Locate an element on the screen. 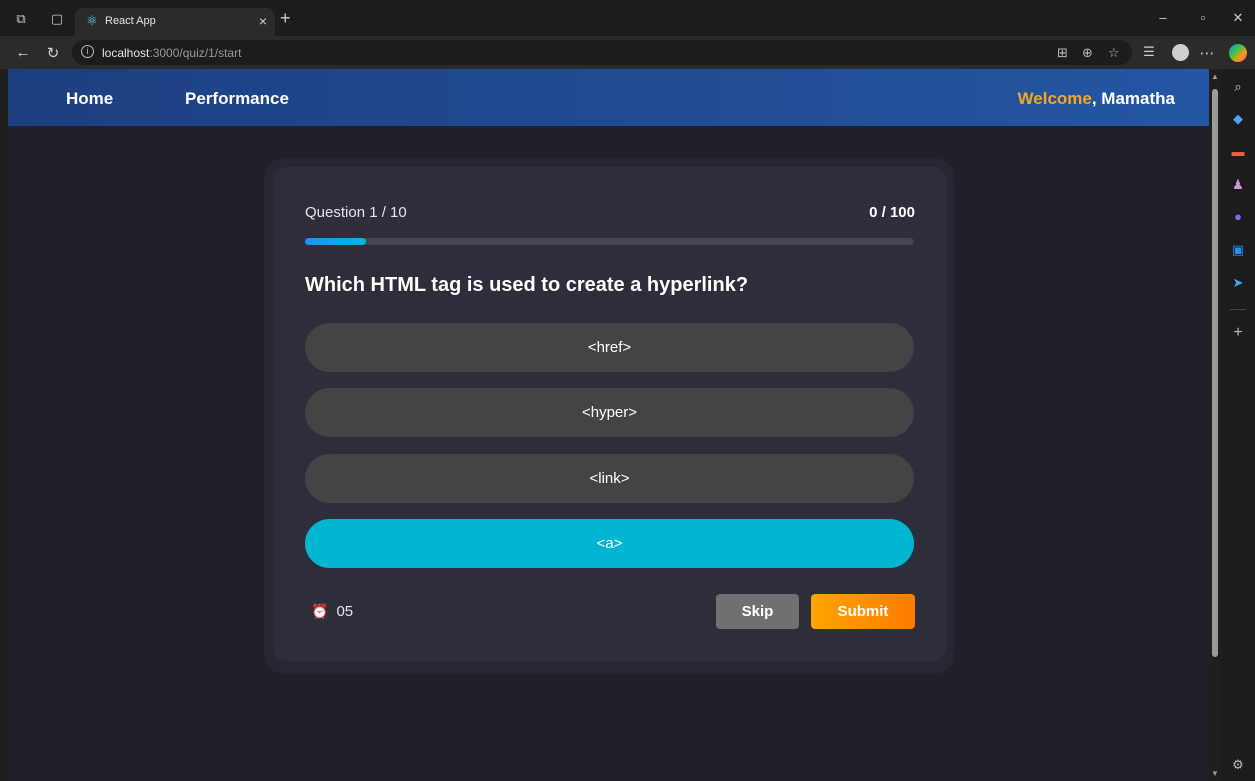  copilot-icon is located at coordinates (1238, 53).